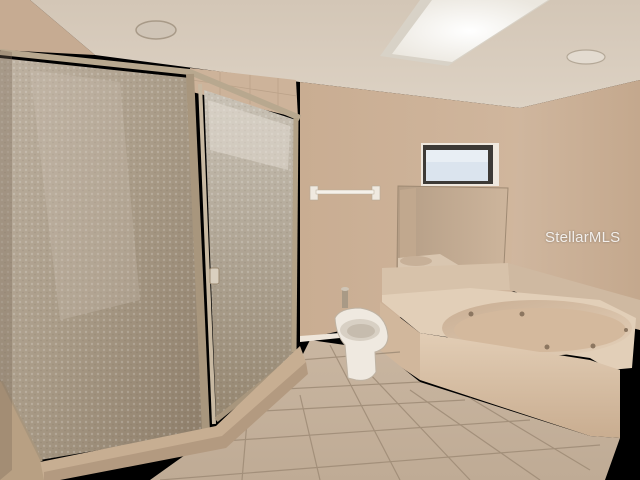 This screenshot has height=480, width=640. Describe the element at coordinates (583, 237) in the screenshot. I see `watermark-text: StellarMLS` at that location.